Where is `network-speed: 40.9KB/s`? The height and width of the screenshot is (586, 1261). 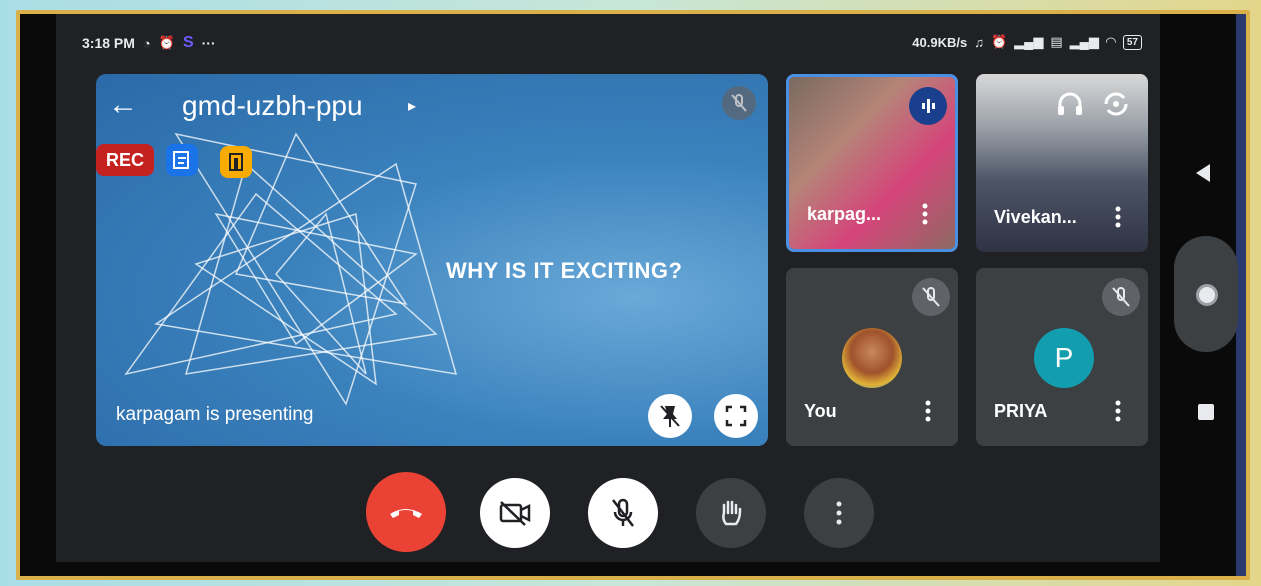
network-speed: 40.9KB/s is located at coordinates (940, 42).